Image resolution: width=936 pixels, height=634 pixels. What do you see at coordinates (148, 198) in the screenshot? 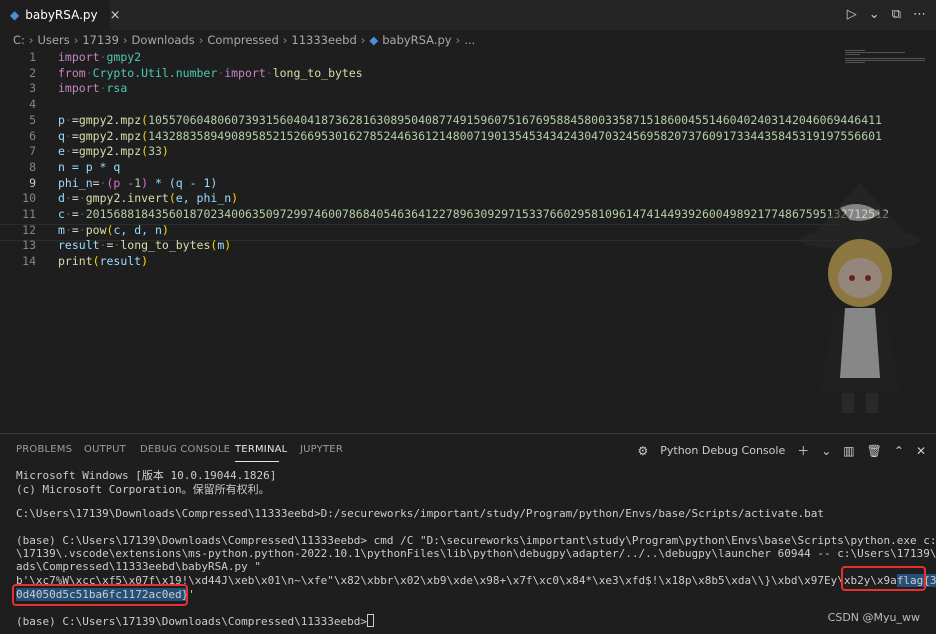
I see `code-line: d·=·gmpy2.invert(e, phi_n)` at bounding box center [148, 198].